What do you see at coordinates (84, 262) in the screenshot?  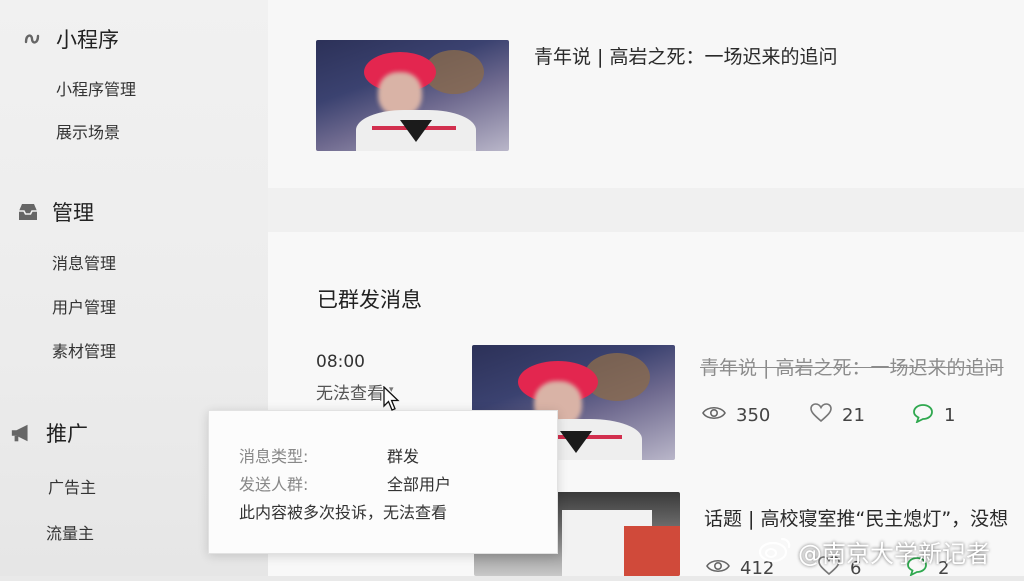 I see `sidebar-item-message-manage: 消息管理` at bounding box center [84, 262].